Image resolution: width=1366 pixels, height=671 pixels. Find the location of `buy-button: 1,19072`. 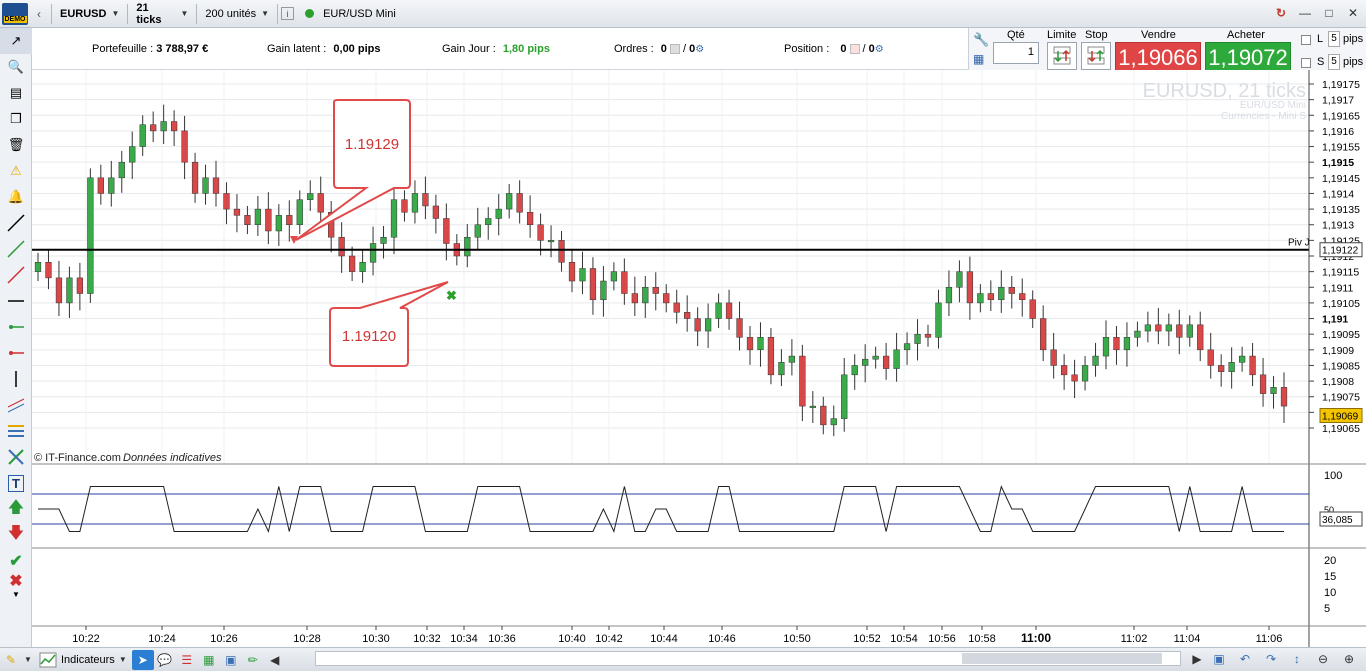

buy-button: 1,19072 is located at coordinates (1248, 57).